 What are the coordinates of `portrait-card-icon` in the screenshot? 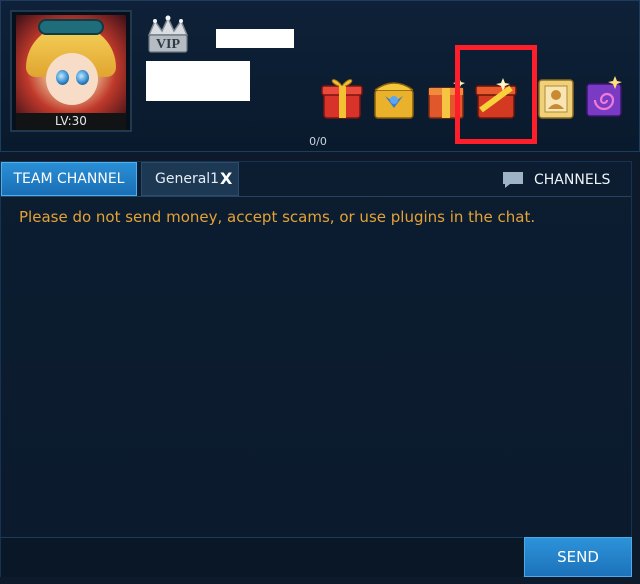 It's located at (556, 97).